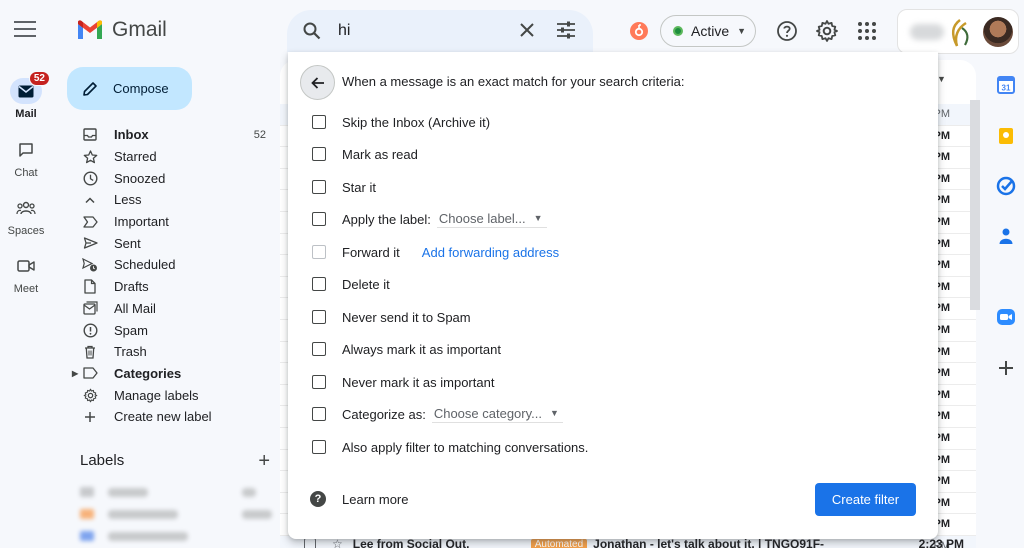 The image size is (1024, 548). Describe the element at coordinates (175, 417) in the screenshot. I see `nav-item-create-label: Create new label` at that location.